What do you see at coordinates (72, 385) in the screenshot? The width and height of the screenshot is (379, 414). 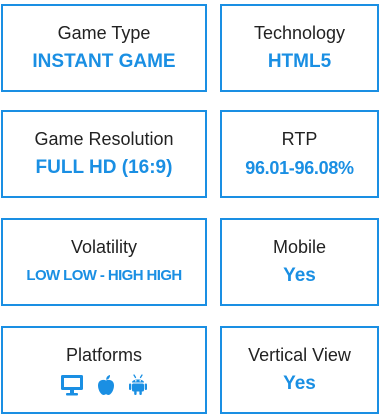 I see `desktop-icon` at bounding box center [72, 385].